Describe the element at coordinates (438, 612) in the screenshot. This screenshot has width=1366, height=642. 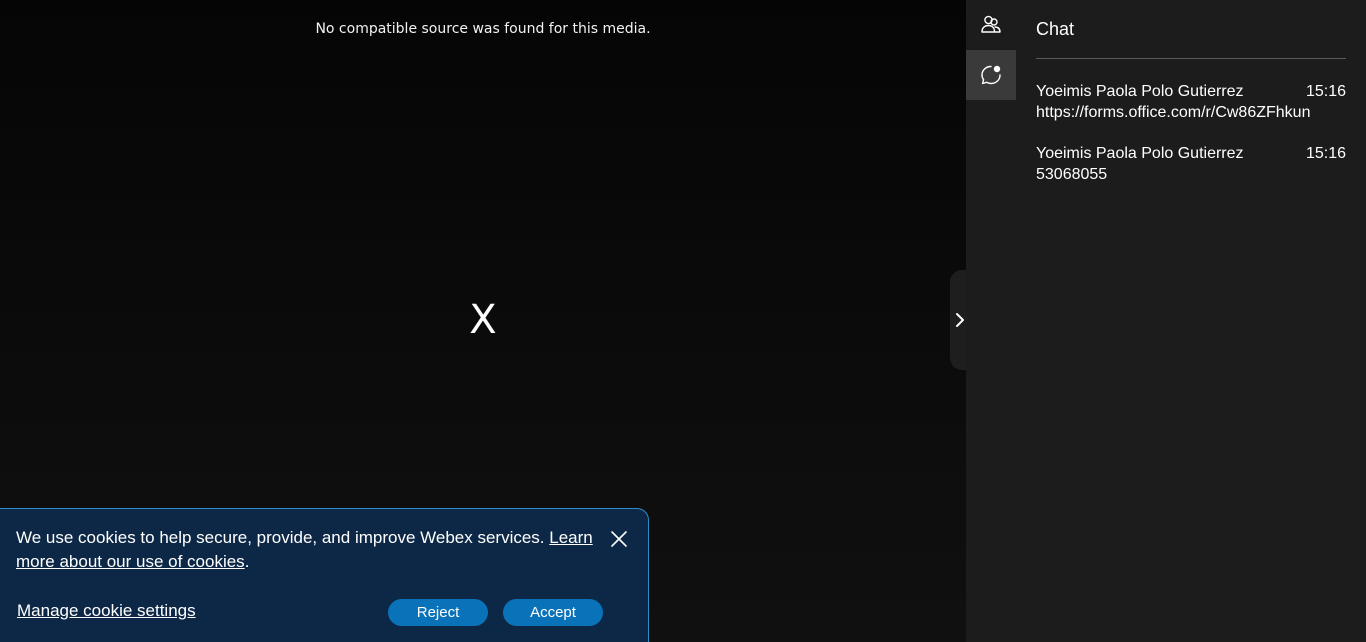
I see `reject-button: Reject` at that location.